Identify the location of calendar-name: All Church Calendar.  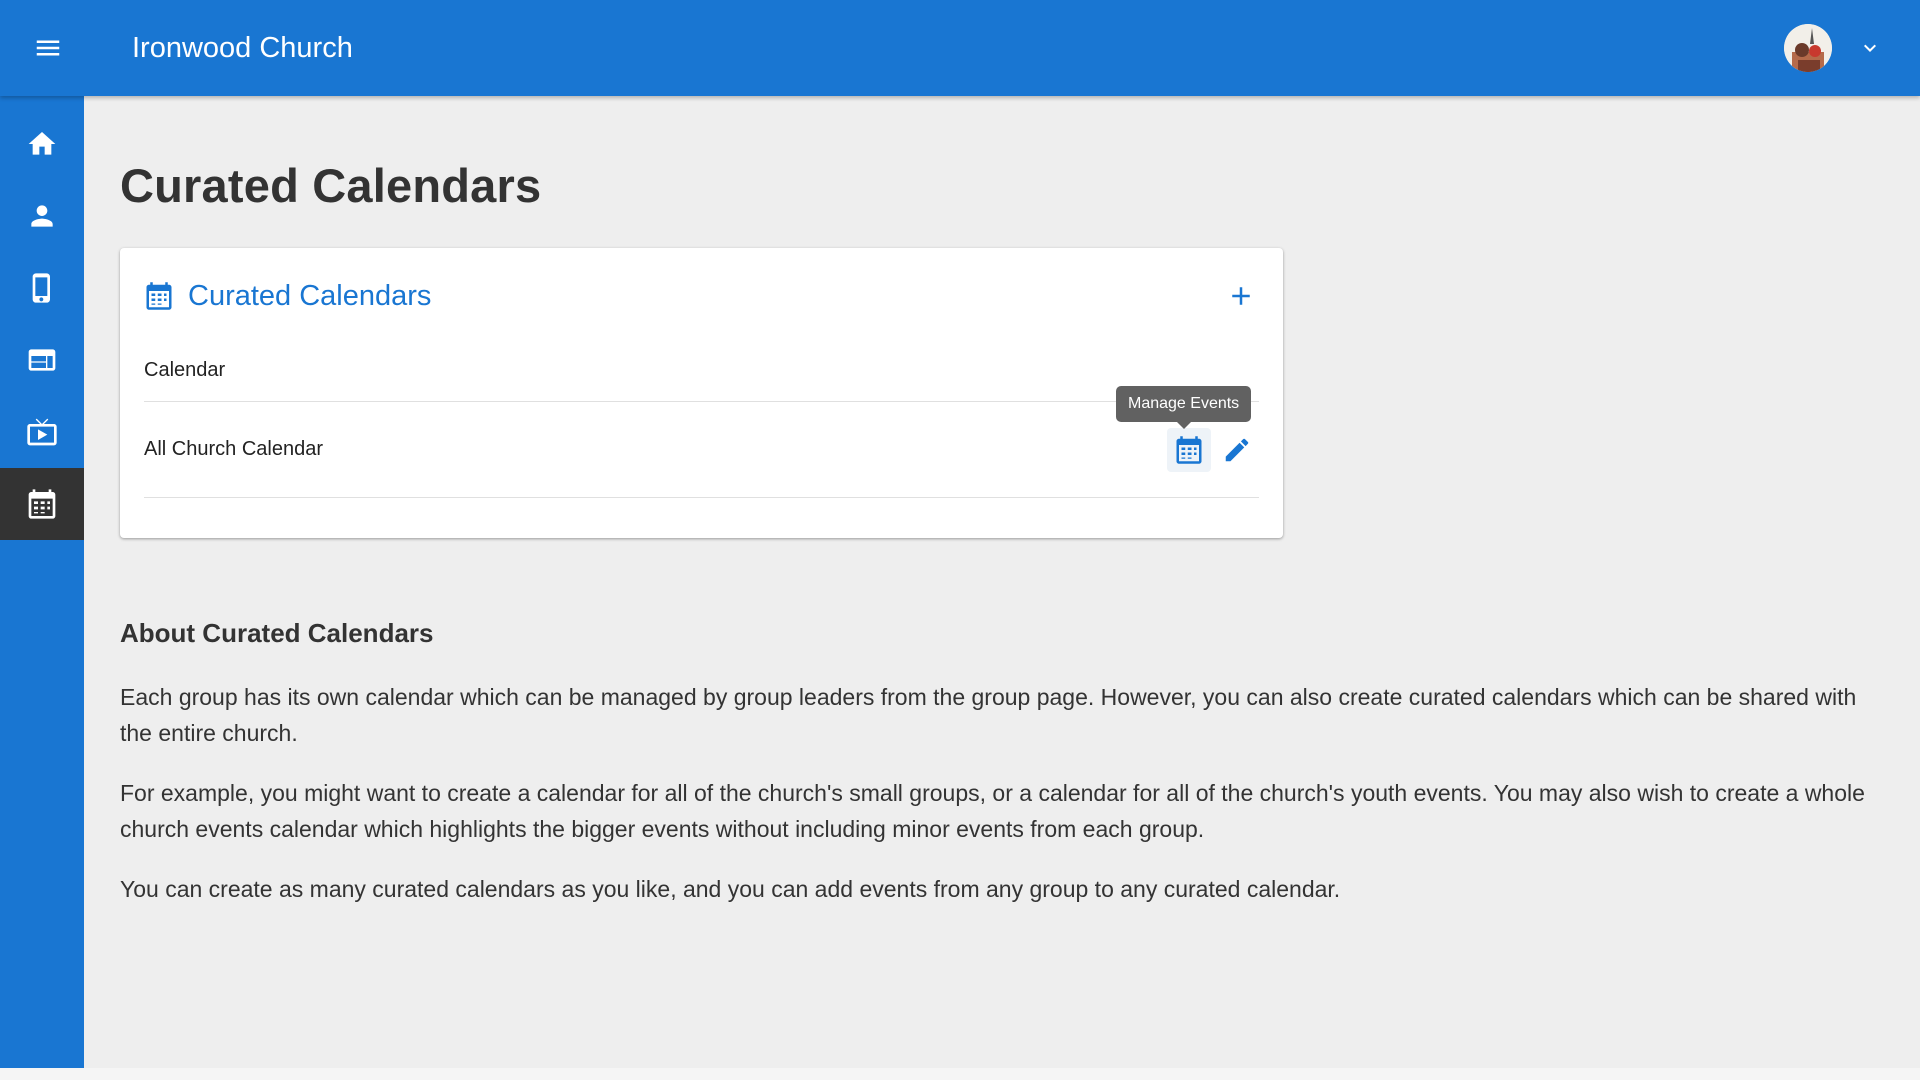
(233, 449).